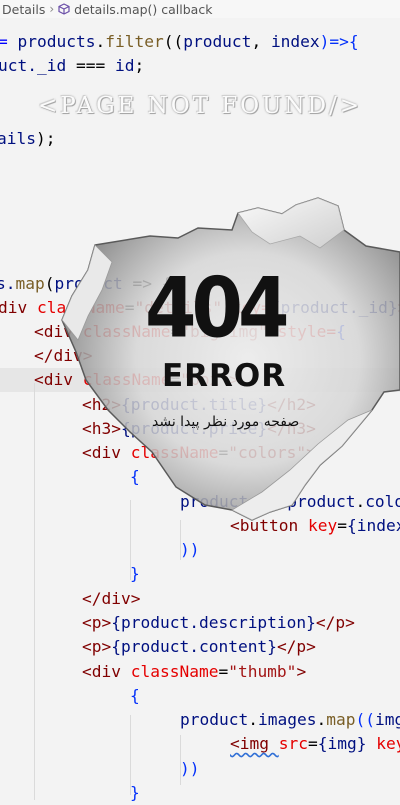  Describe the element at coordinates (224, 376) in the screenshot. I see `error-label: ERROR` at that location.